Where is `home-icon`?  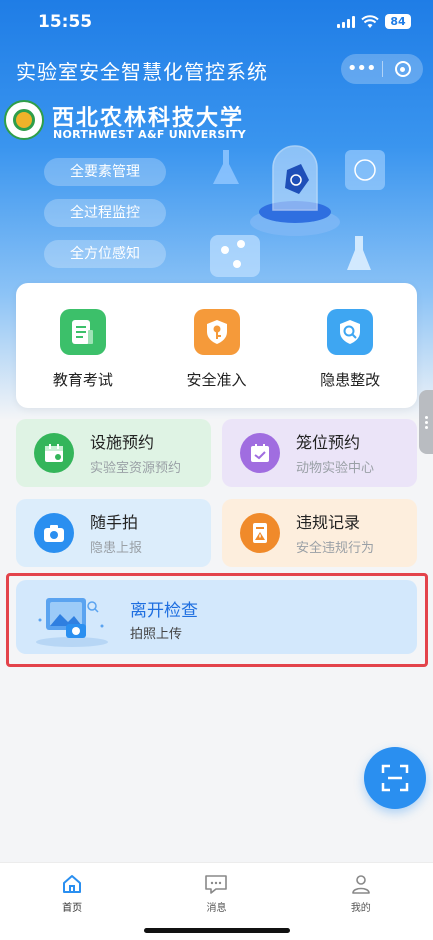
home-icon is located at coordinates (72, 884).